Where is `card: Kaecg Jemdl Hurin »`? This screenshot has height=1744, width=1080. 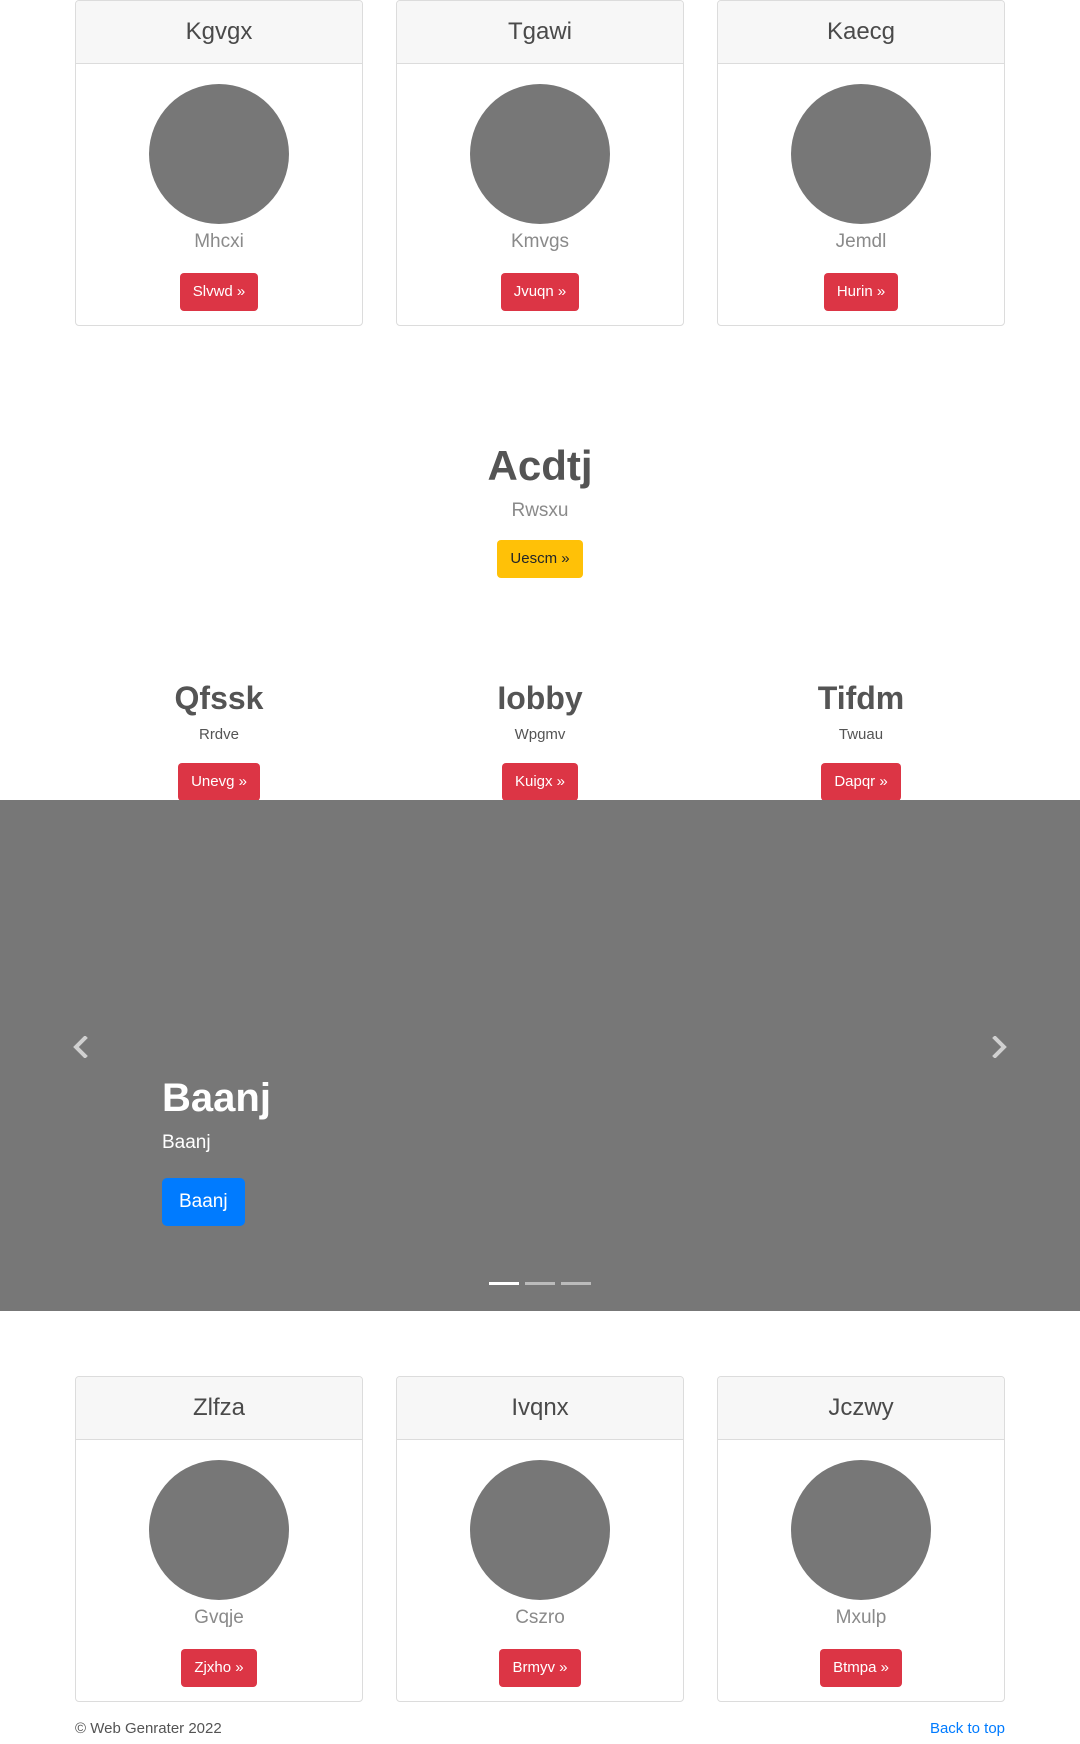 card: Kaecg Jemdl Hurin » is located at coordinates (861, 163).